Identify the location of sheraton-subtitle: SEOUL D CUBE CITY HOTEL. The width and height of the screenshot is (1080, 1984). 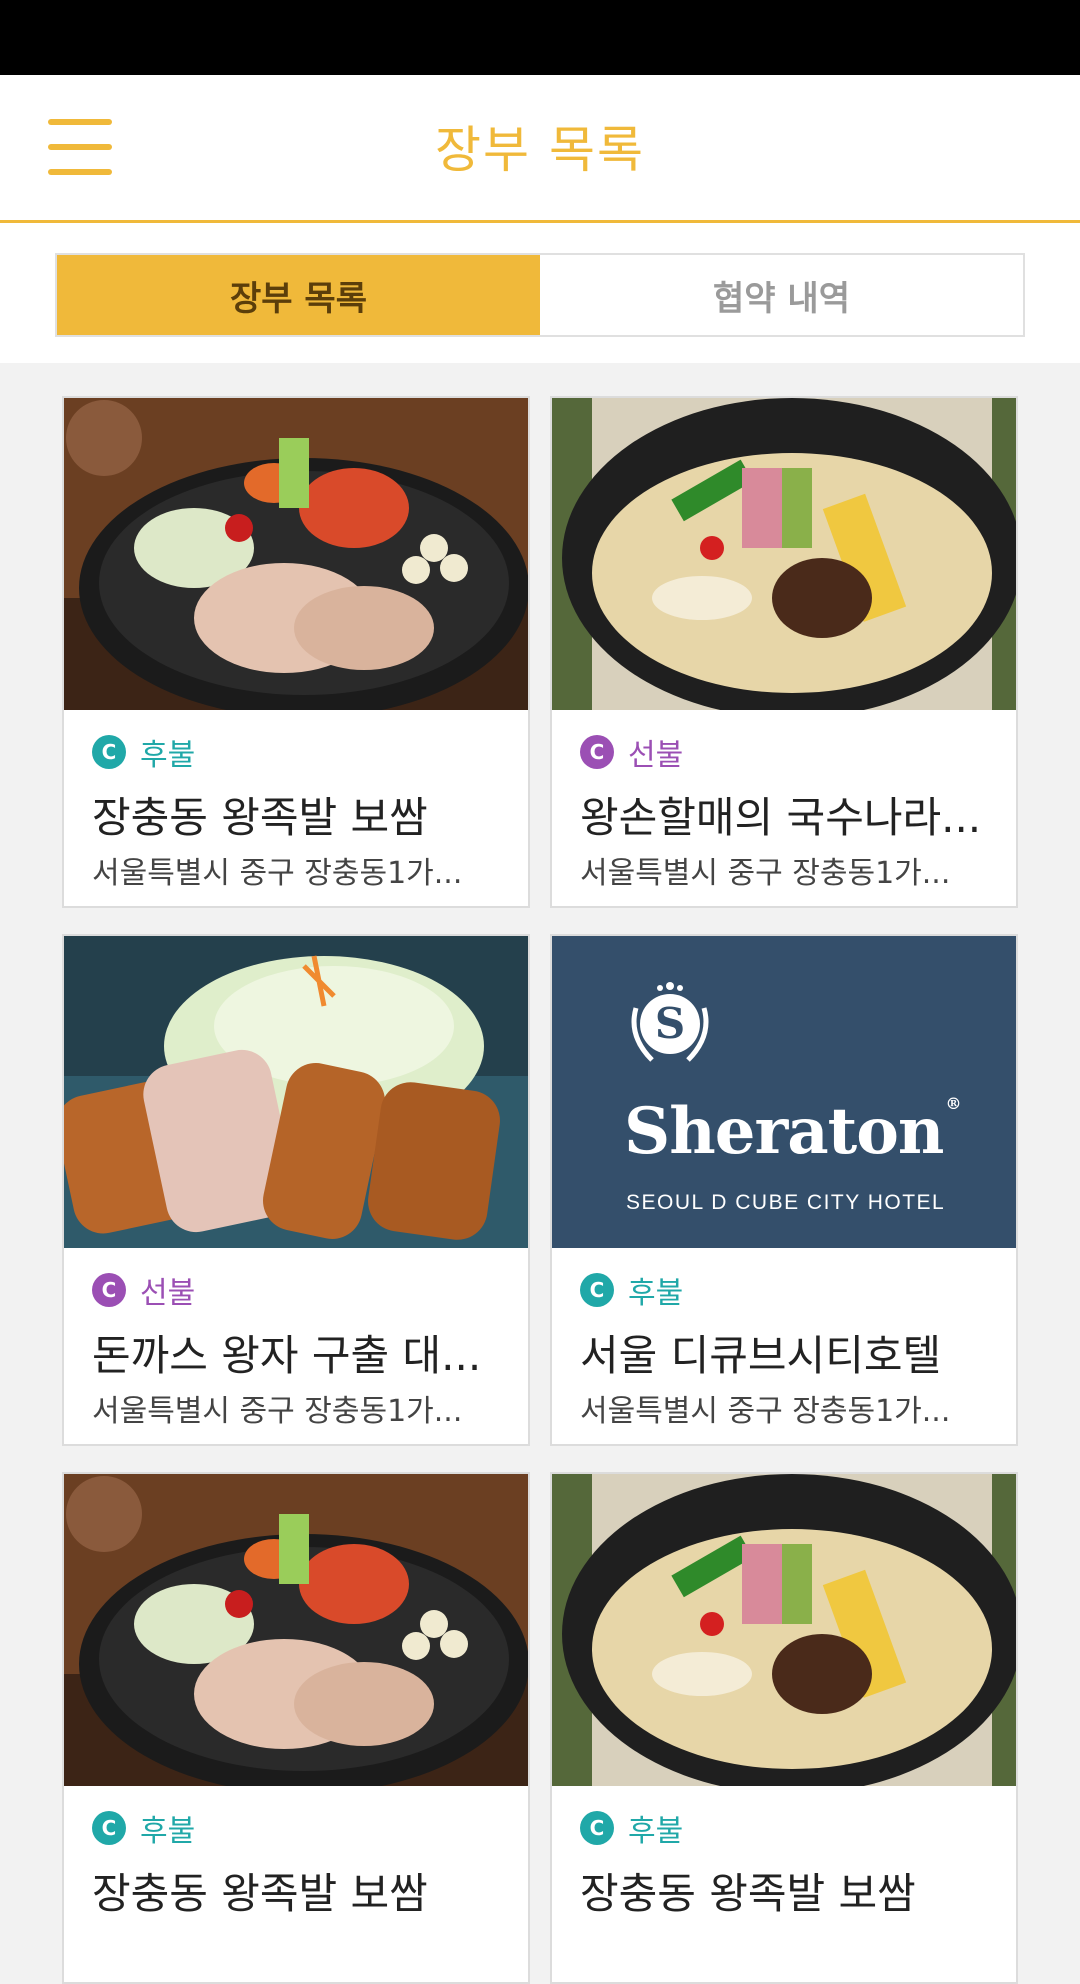
(786, 1202).